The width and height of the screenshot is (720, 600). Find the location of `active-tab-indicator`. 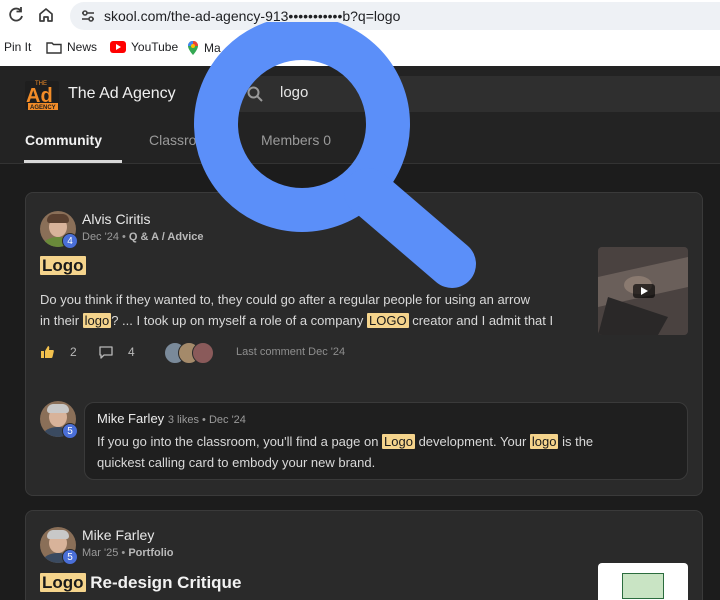

active-tab-indicator is located at coordinates (73, 161).